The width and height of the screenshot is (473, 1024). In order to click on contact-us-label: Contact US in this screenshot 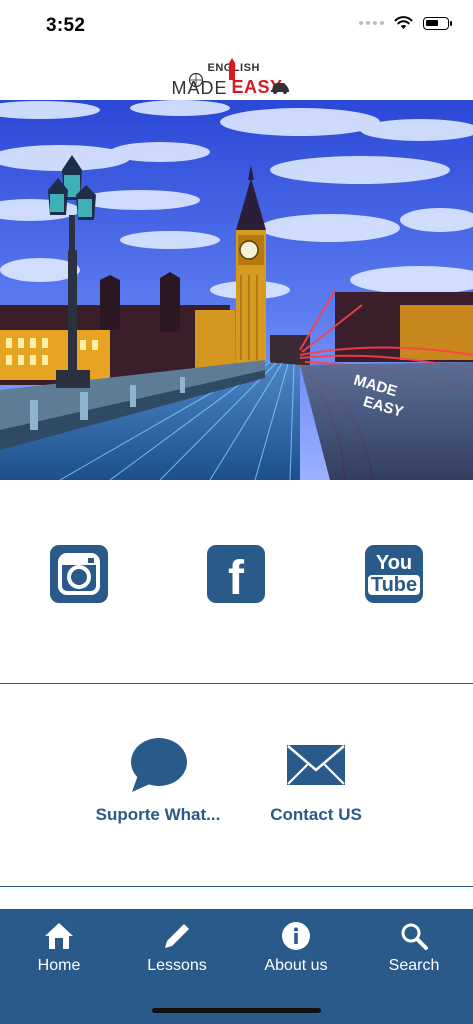, I will do `click(316, 814)`.